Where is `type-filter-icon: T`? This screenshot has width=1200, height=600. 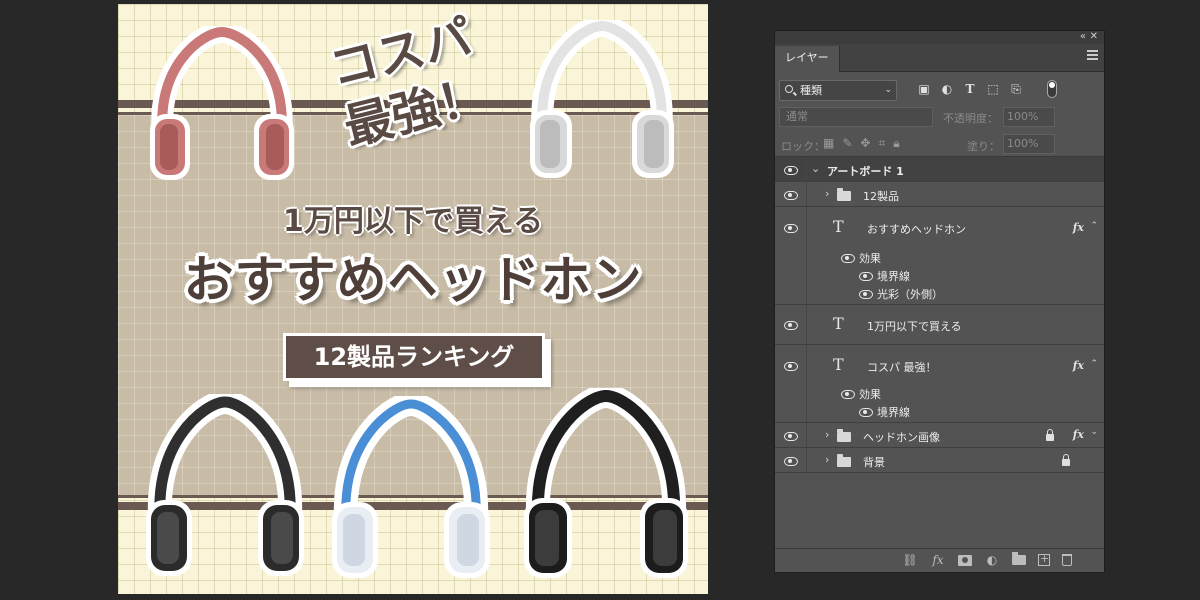
type-filter-icon: T is located at coordinates (970, 89).